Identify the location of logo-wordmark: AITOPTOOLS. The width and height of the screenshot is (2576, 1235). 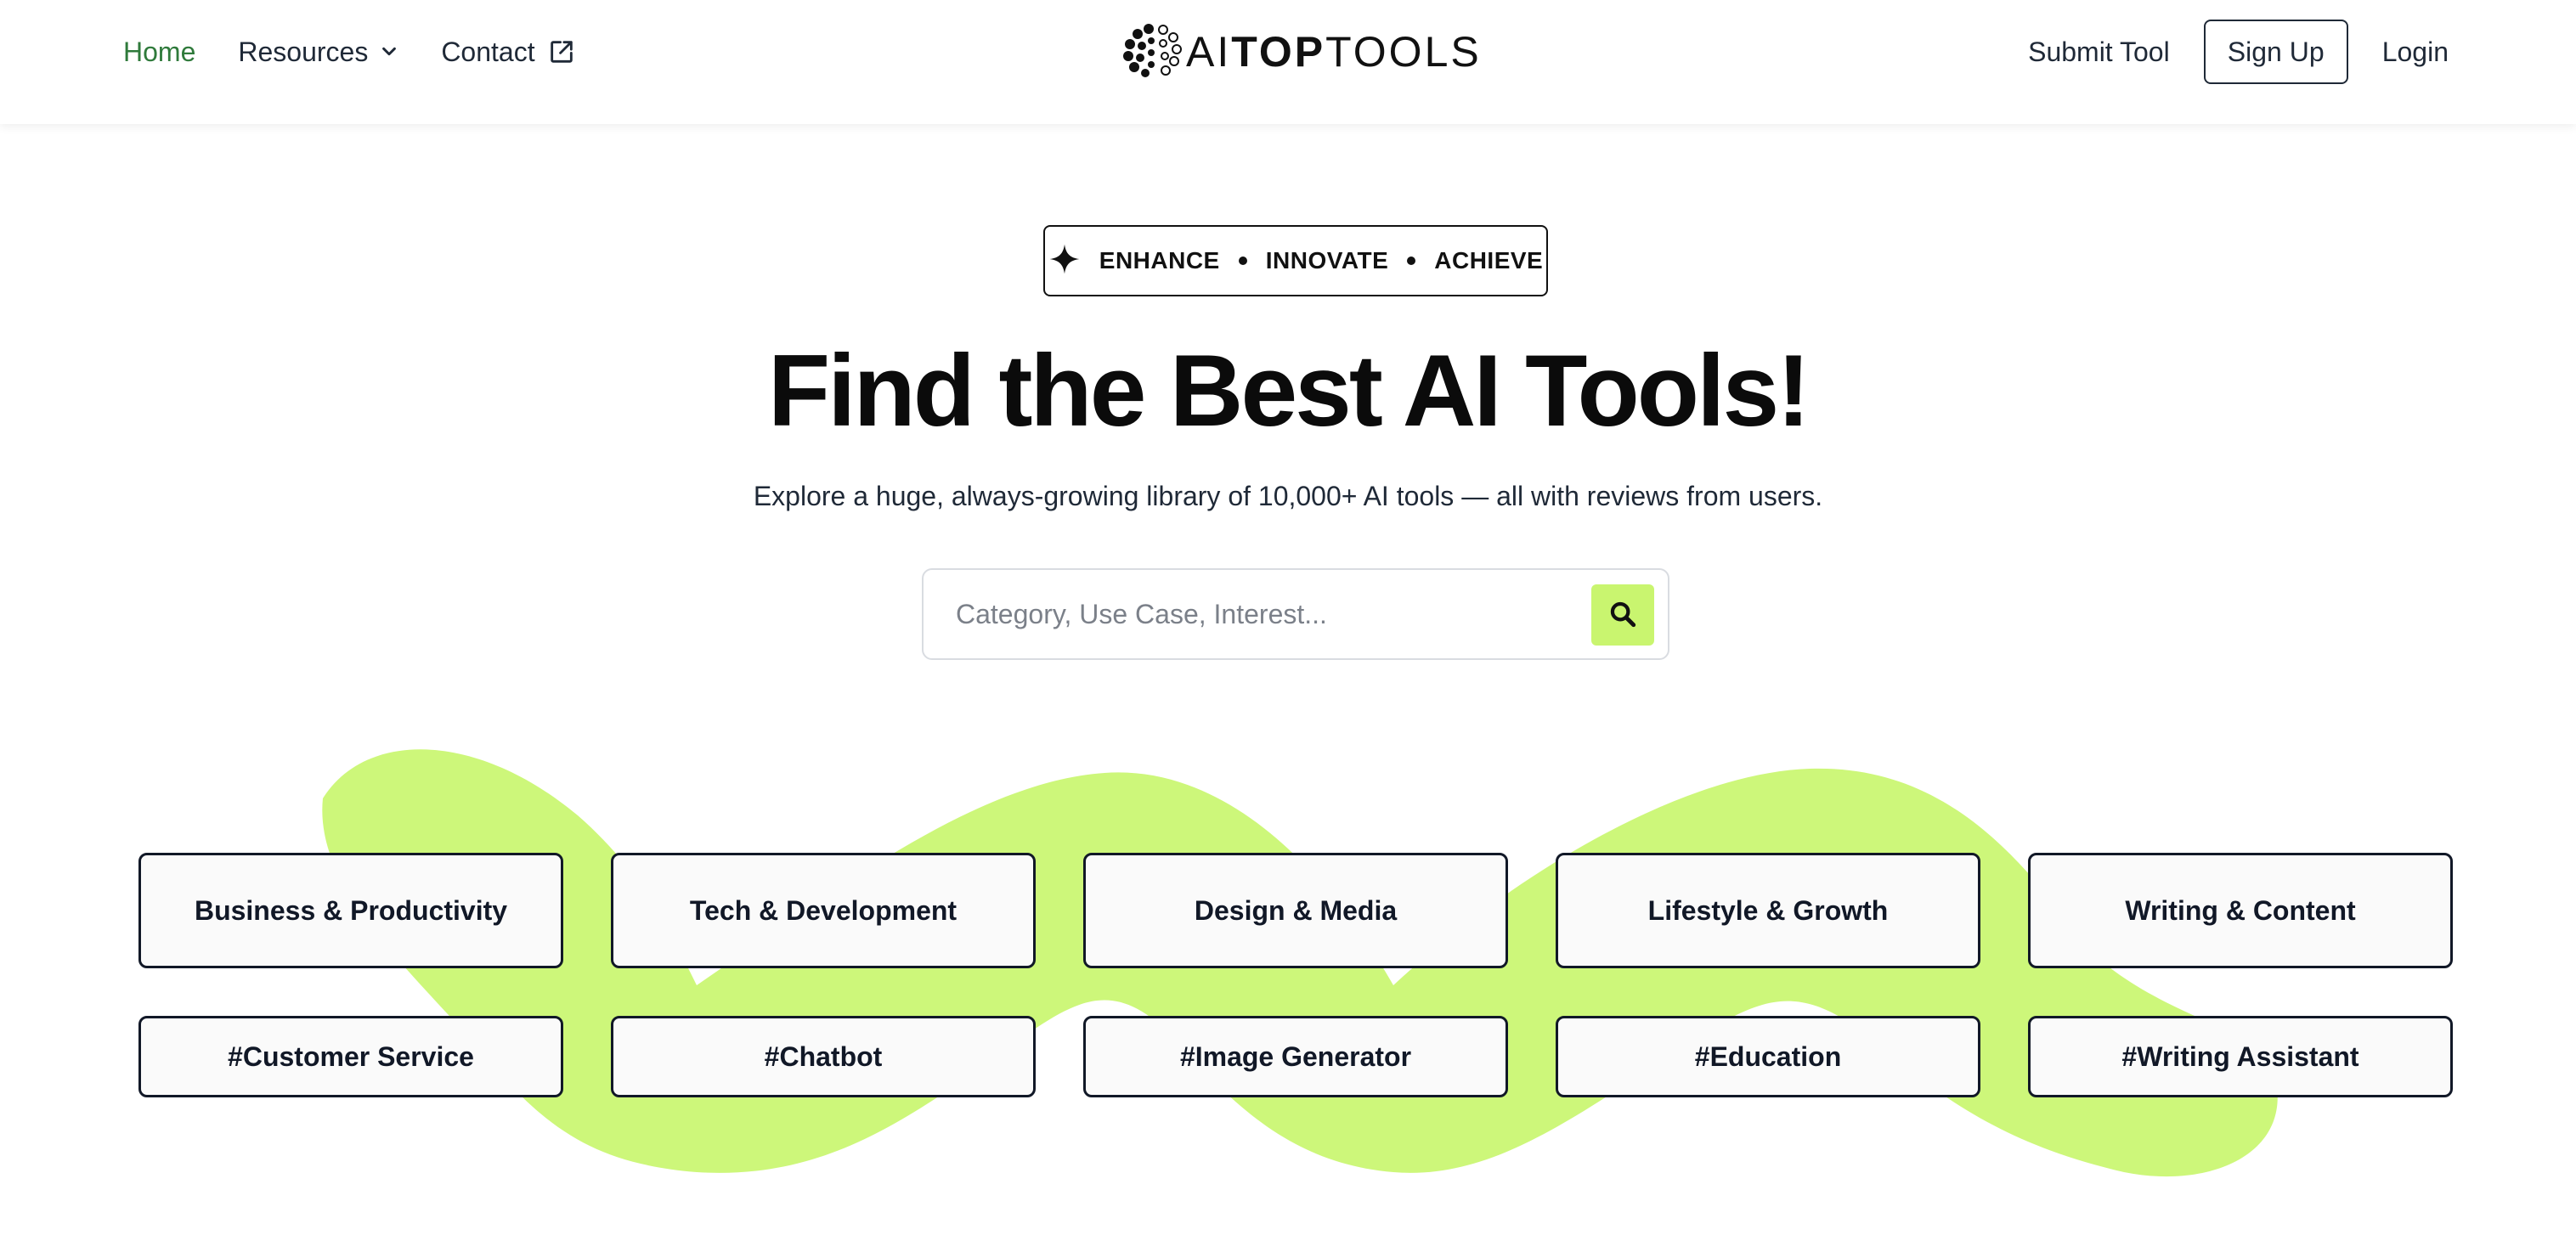
(1334, 51).